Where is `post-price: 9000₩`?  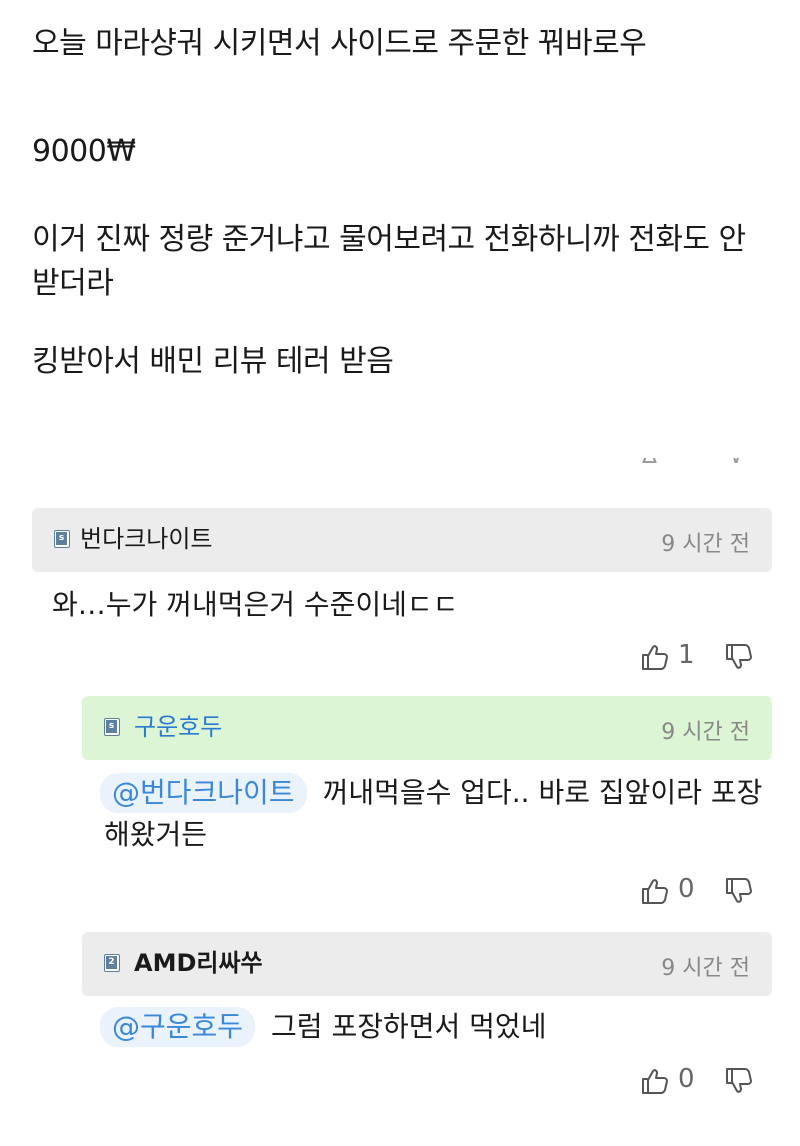
post-price: 9000₩ is located at coordinates (84, 151).